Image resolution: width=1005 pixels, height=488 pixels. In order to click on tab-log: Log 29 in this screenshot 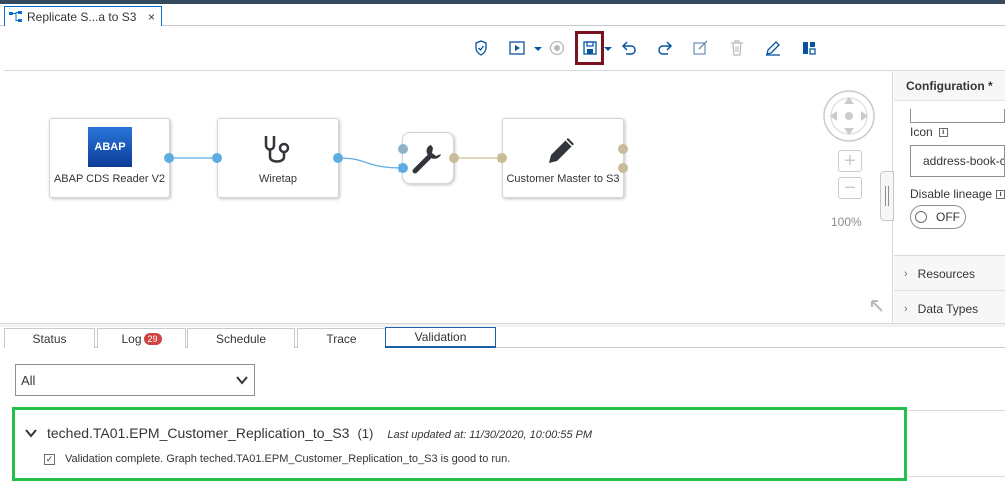, I will do `click(141, 338)`.